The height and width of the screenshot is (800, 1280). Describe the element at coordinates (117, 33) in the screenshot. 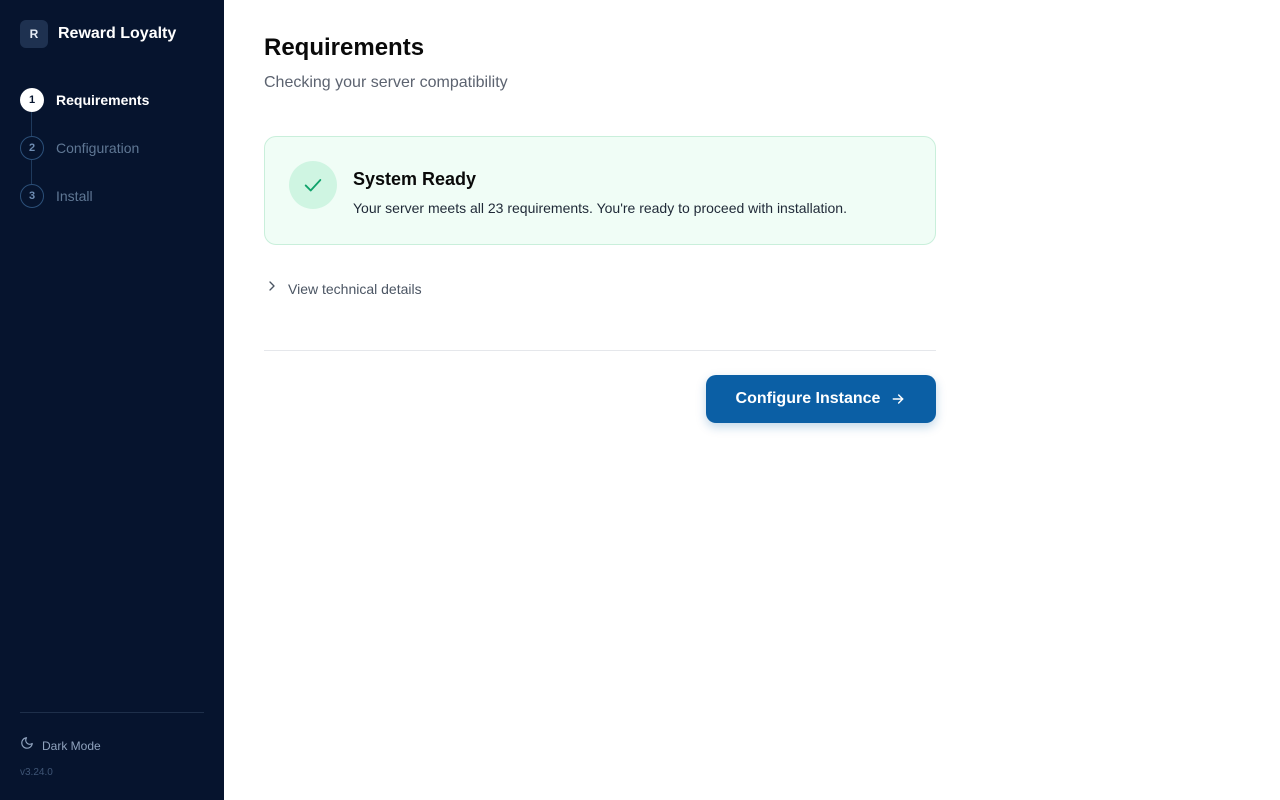

I see `brand-name: Reward Loyalty` at that location.